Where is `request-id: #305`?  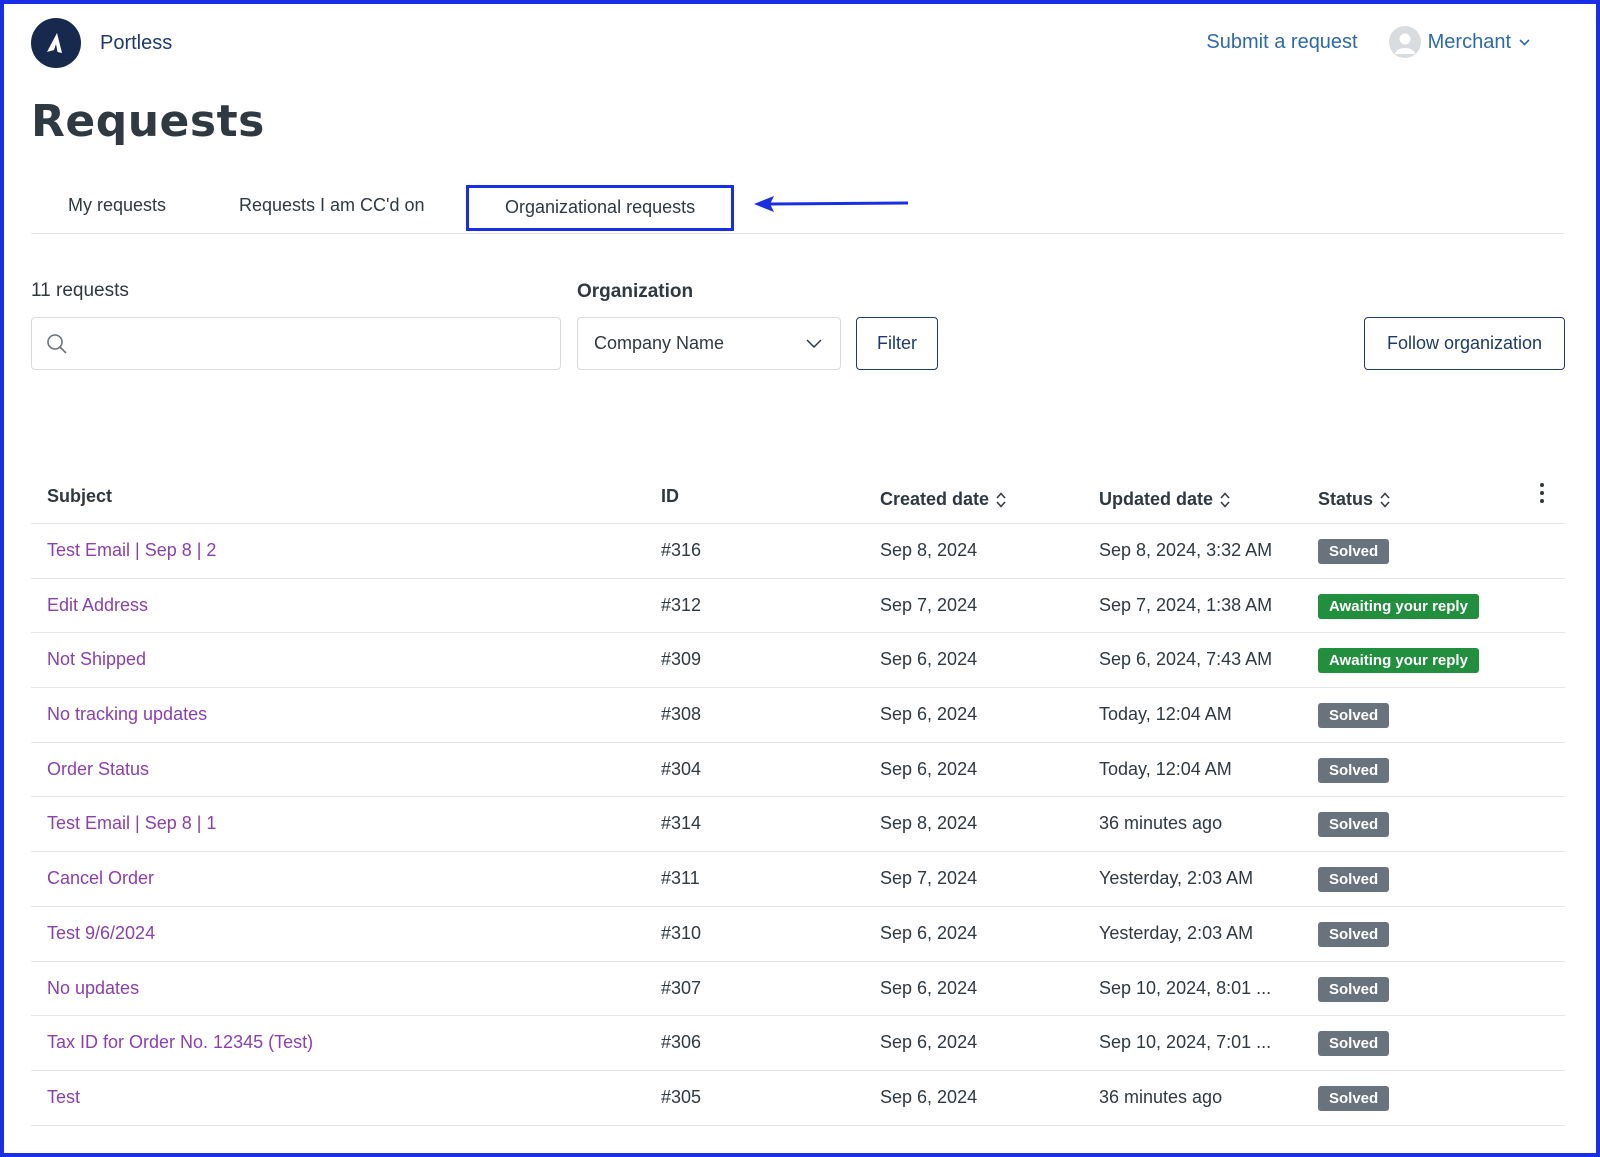
request-id: #305 is located at coordinates (681, 1096).